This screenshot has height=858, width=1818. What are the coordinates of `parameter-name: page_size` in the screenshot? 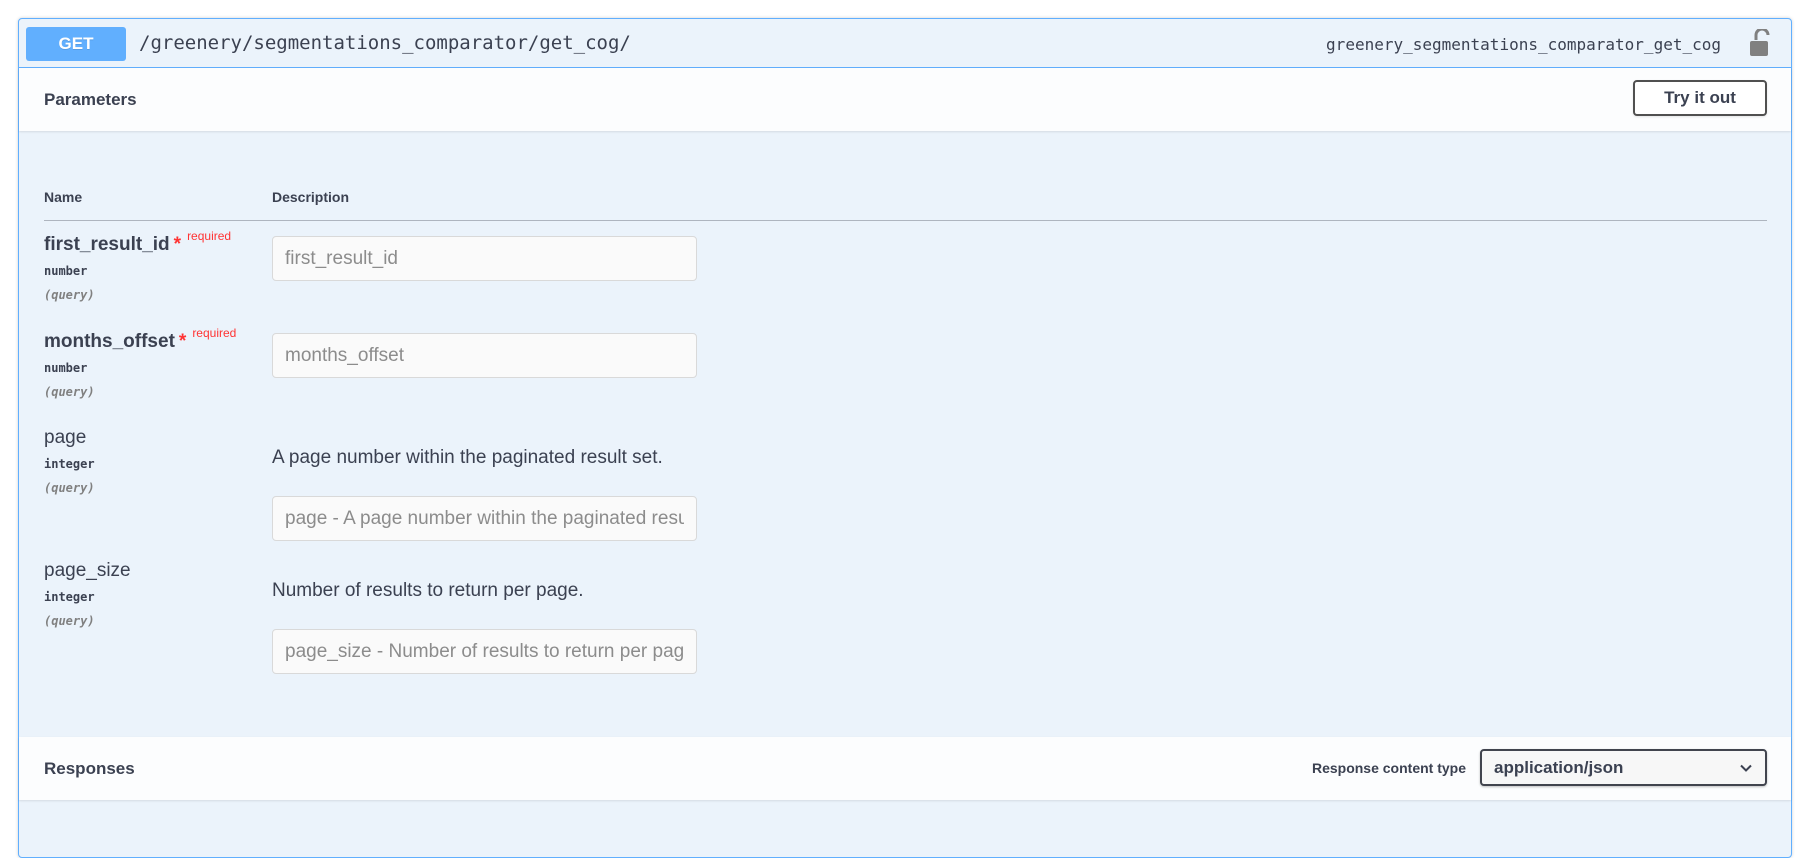 It's located at (87, 570).